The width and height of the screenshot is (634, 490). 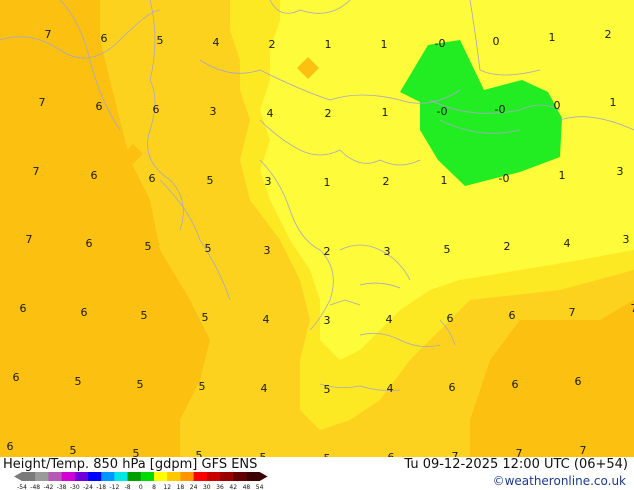 What do you see at coordinates (181, 487) in the screenshot?
I see `scale-tick-label: 18` at bounding box center [181, 487].